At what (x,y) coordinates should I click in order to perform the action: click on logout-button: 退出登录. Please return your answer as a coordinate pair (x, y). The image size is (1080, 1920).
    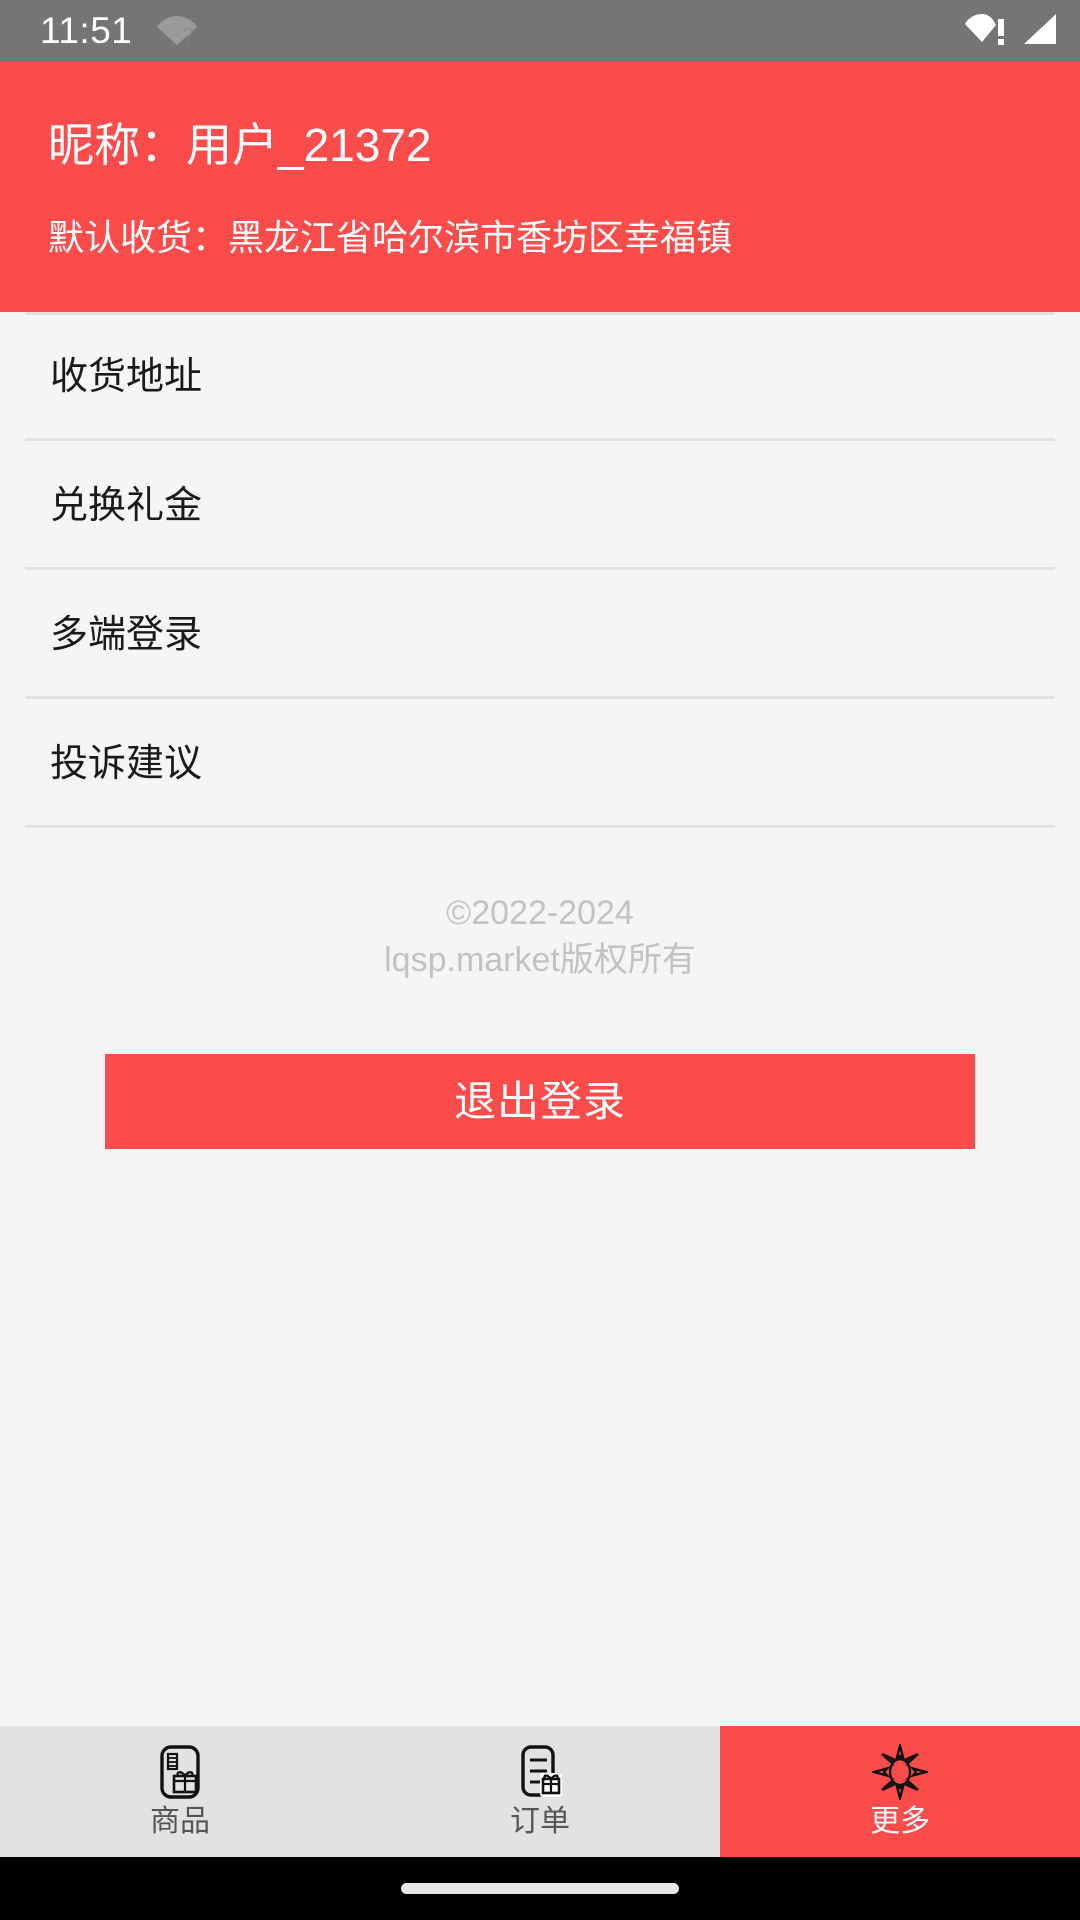
    Looking at the image, I should click on (540, 1101).